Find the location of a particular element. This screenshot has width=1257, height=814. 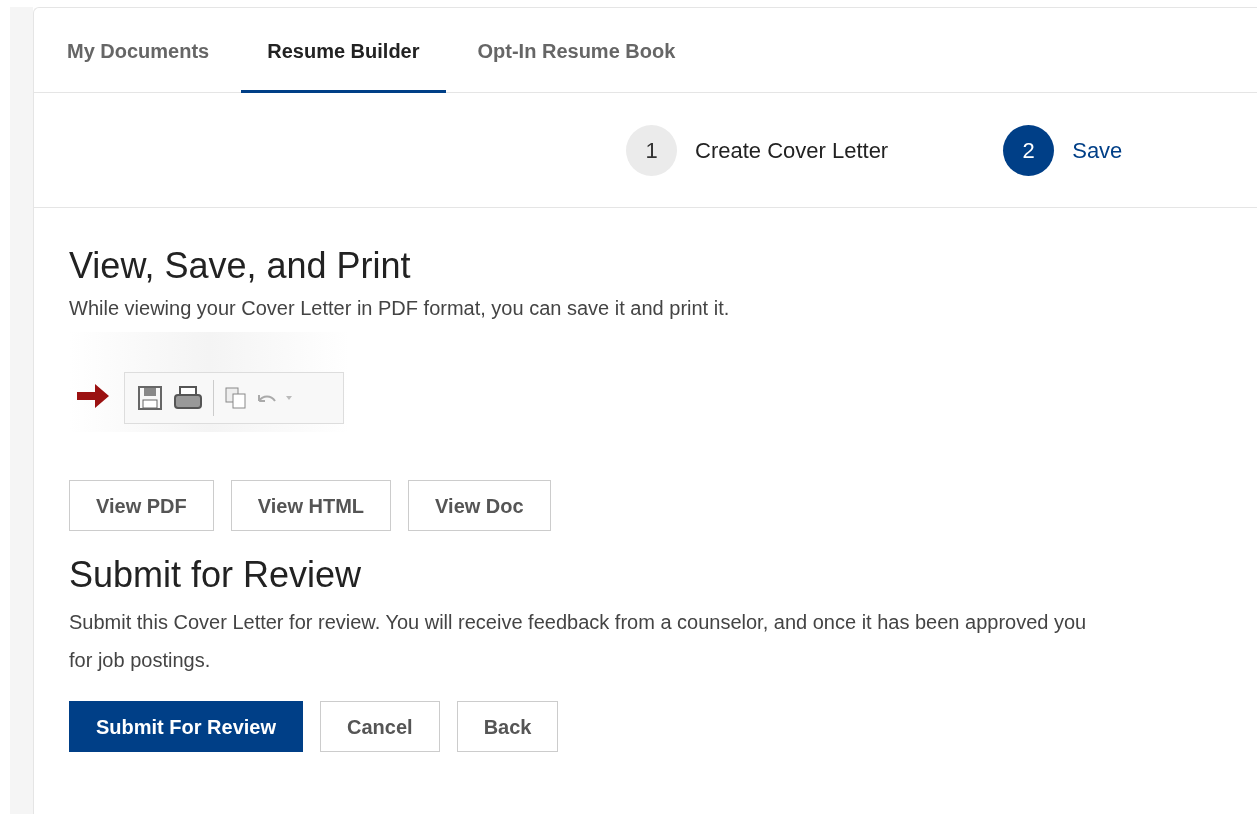

step-number: 1 is located at coordinates (651, 150).